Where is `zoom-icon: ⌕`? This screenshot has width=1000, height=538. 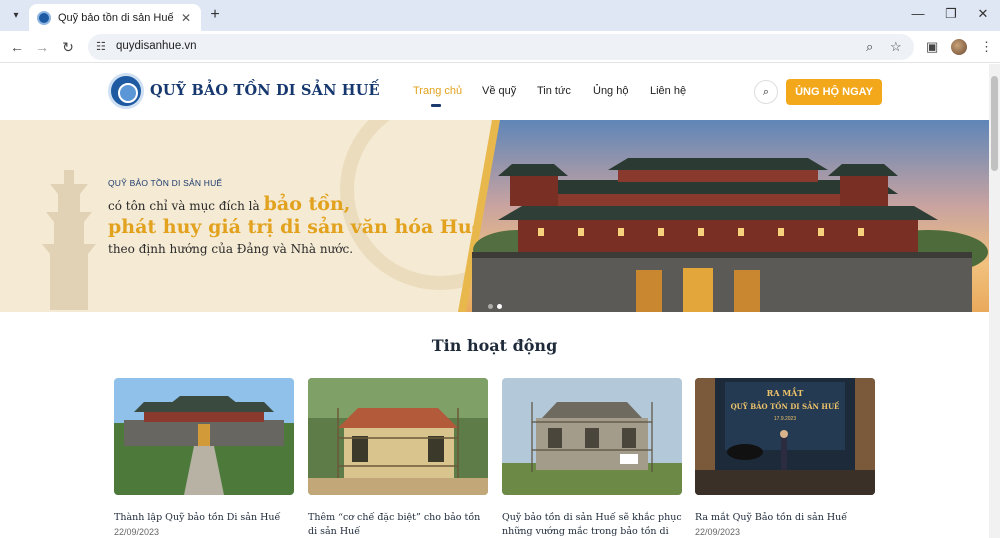
zoom-icon: ⌕ is located at coordinates (869, 47).